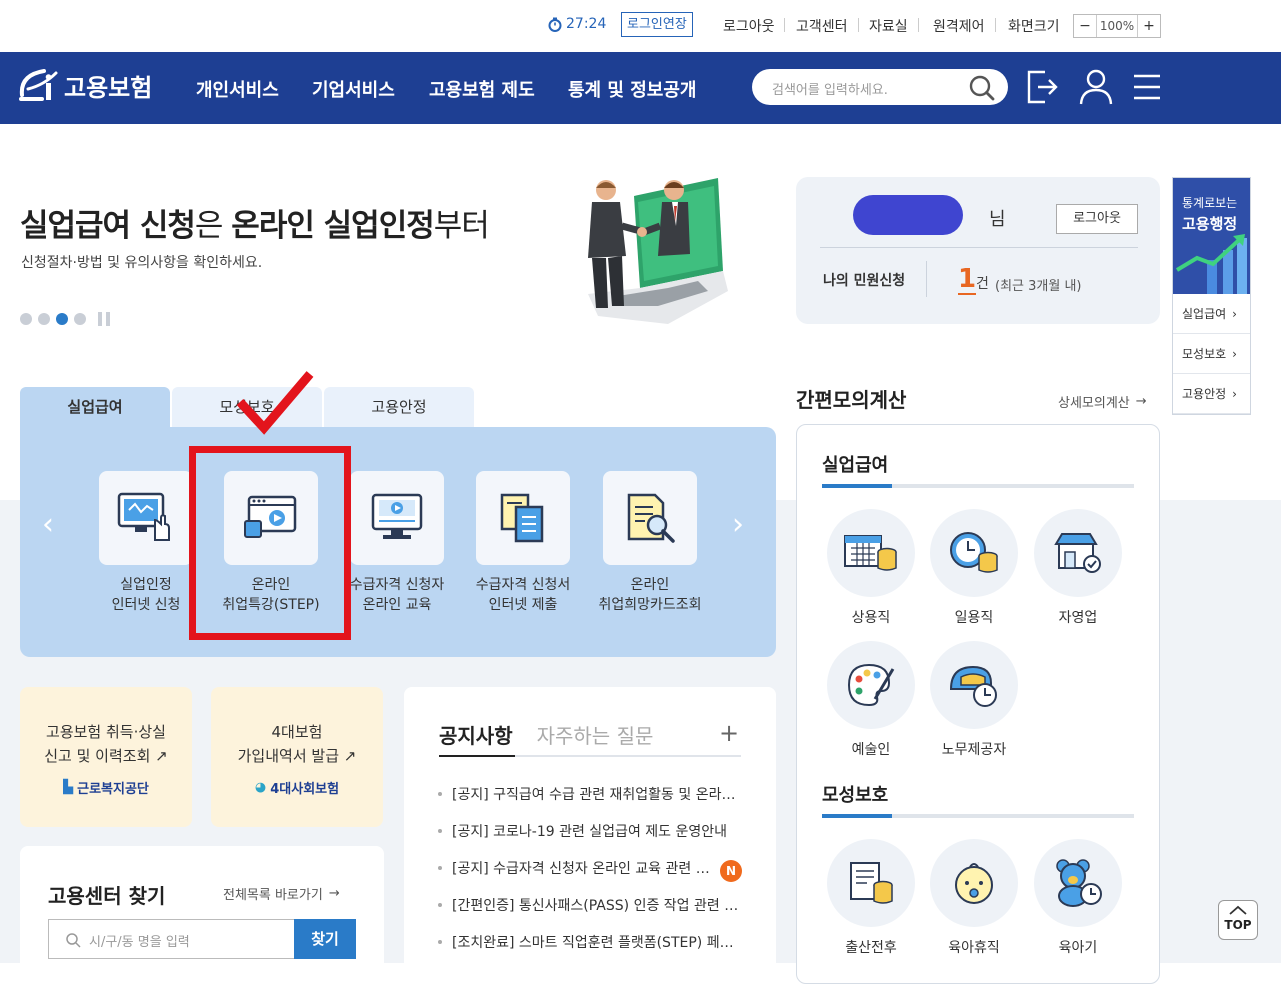 The width and height of the screenshot is (1281, 987). I want to click on zoom-value: 100%, so click(1117, 26).